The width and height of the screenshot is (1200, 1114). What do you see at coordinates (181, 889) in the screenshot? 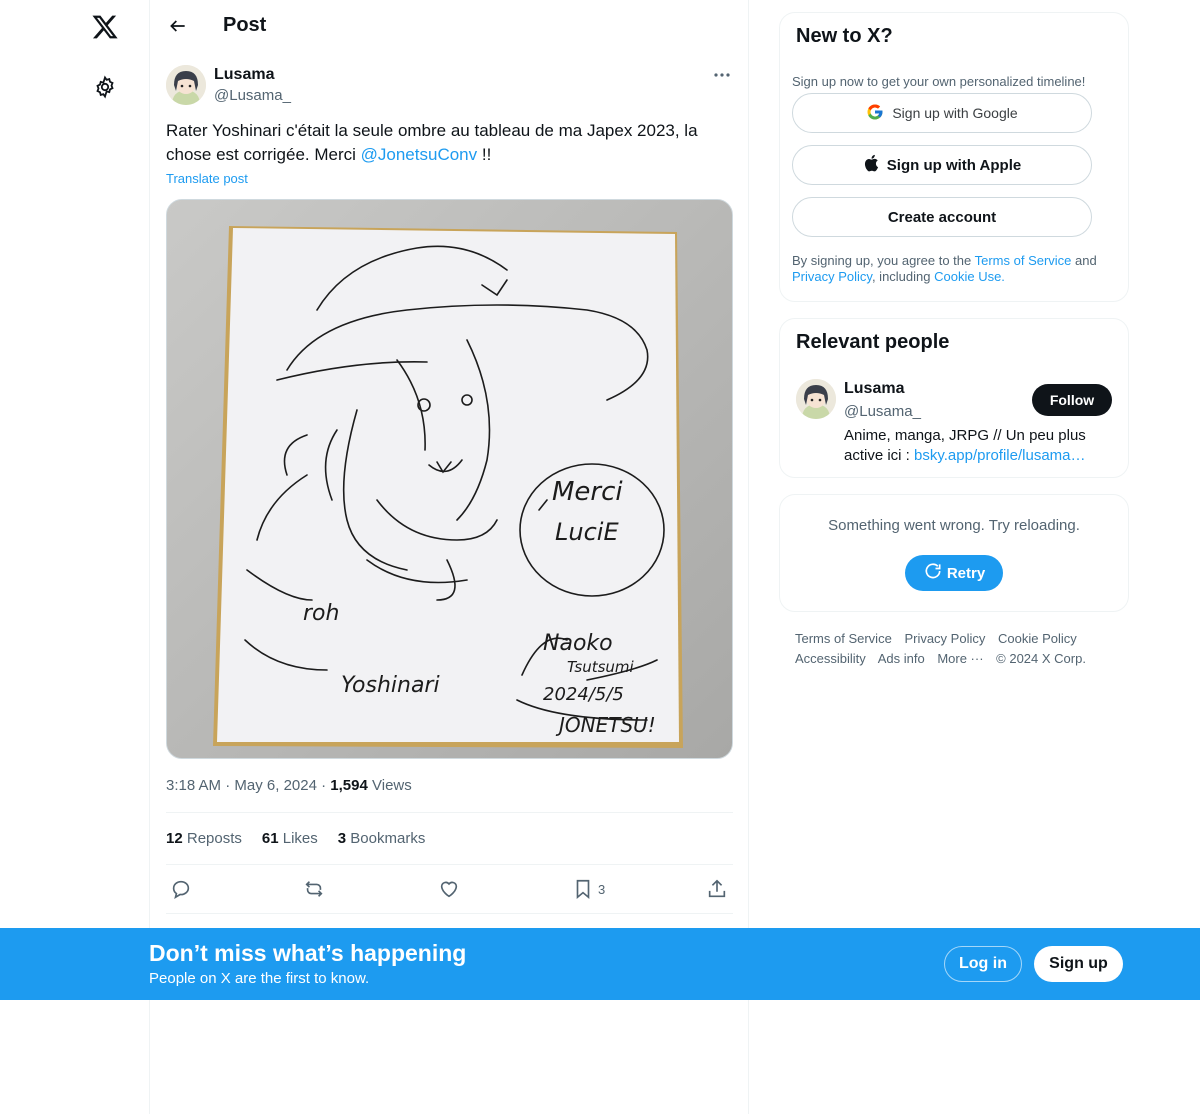
I see `reply-icon` at bounding box center [181, 889].